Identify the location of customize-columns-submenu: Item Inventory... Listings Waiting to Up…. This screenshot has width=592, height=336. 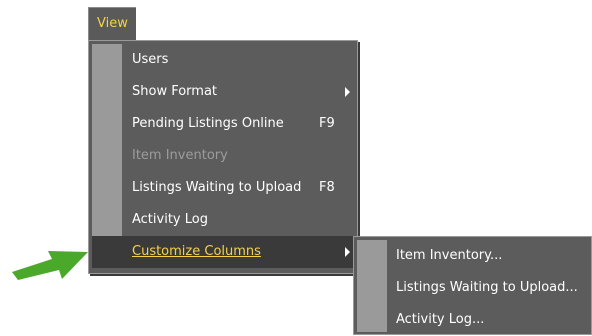
(472, 285).